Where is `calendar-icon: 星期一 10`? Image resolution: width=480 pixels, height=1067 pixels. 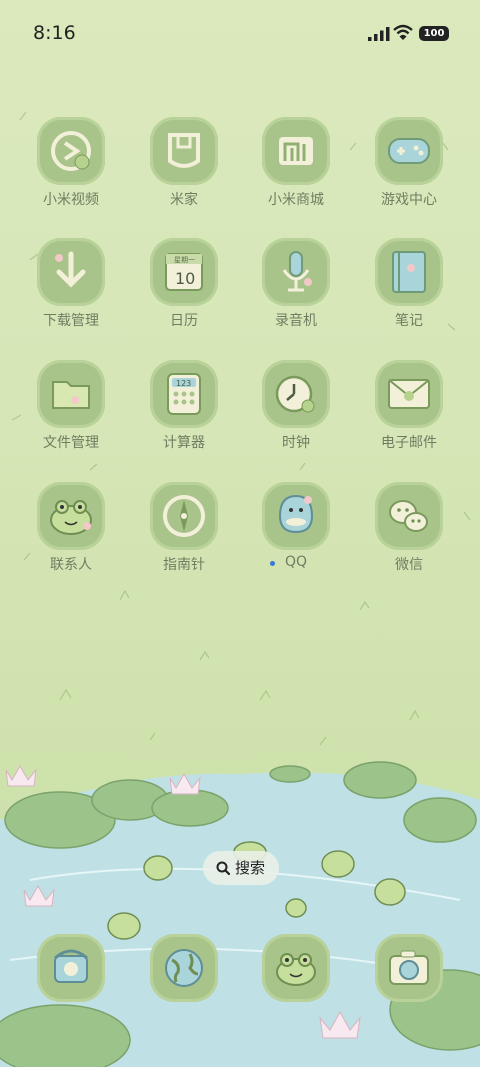 calendar-icon: 星期一 10 is located at coordinates (184, 272).